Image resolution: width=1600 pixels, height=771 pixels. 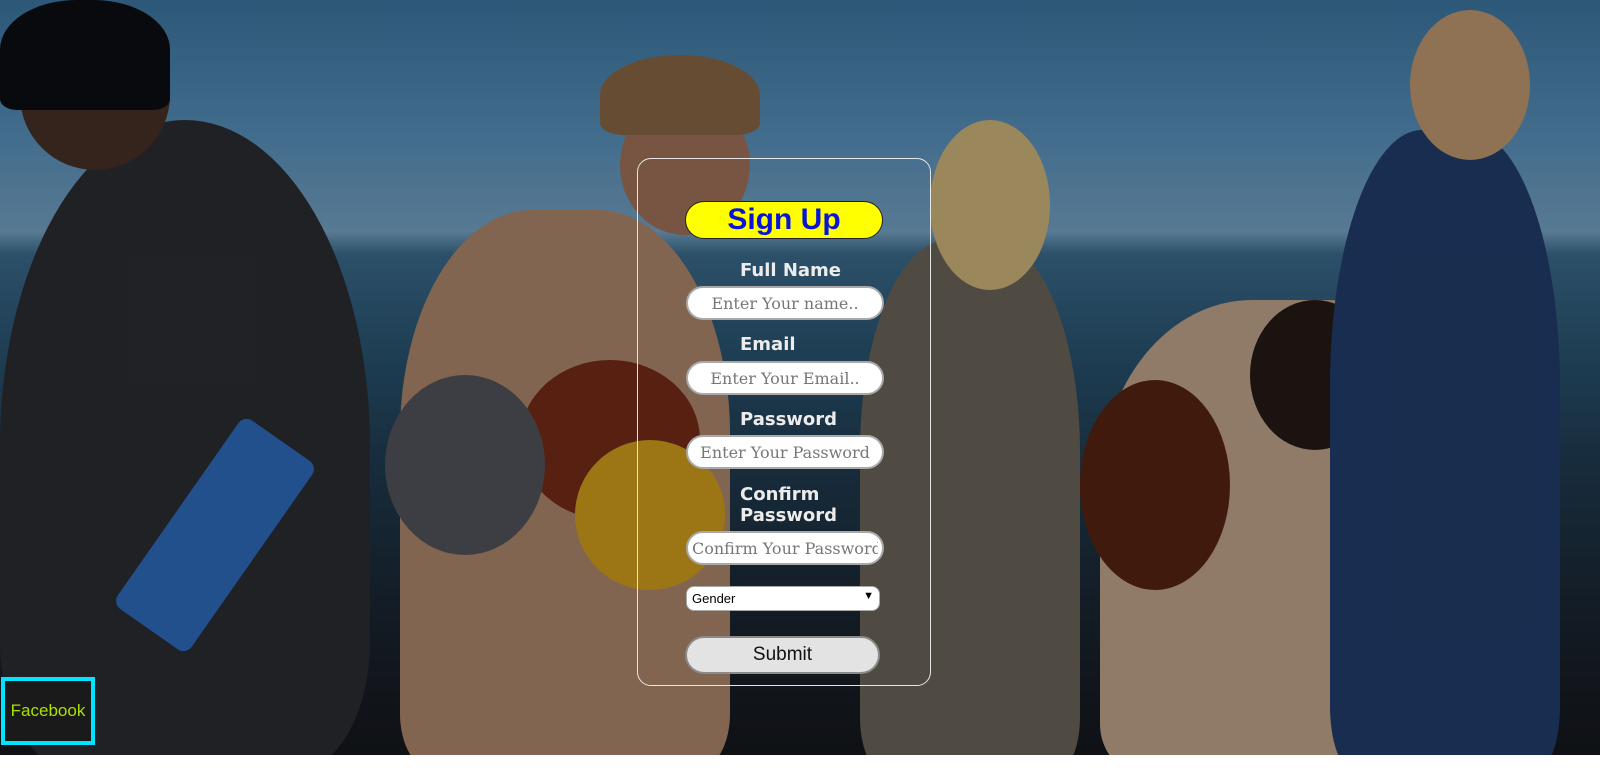 I want to click on confirm-password-label: Confirm Password, so click(x=788, y=505).